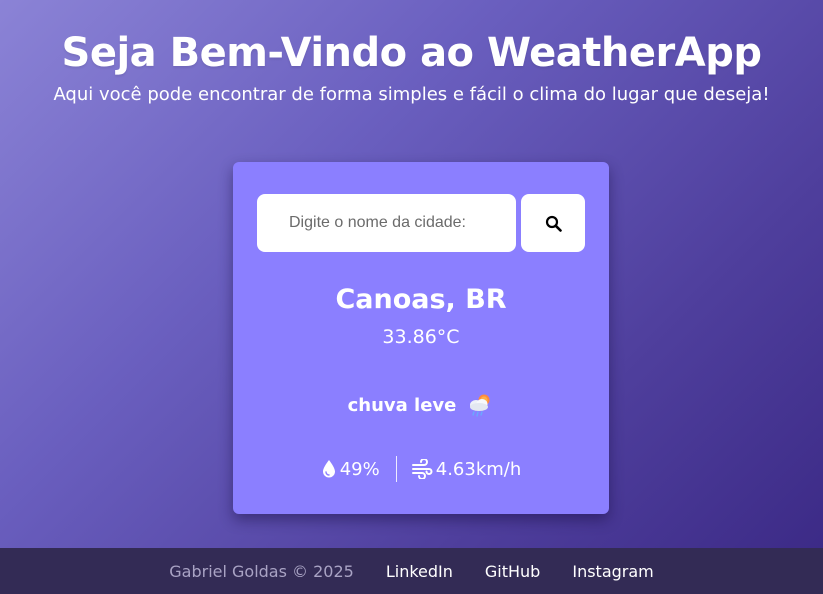 This screenshot has width=823, height=594. I want to click on search-icon, so click(553, 223).